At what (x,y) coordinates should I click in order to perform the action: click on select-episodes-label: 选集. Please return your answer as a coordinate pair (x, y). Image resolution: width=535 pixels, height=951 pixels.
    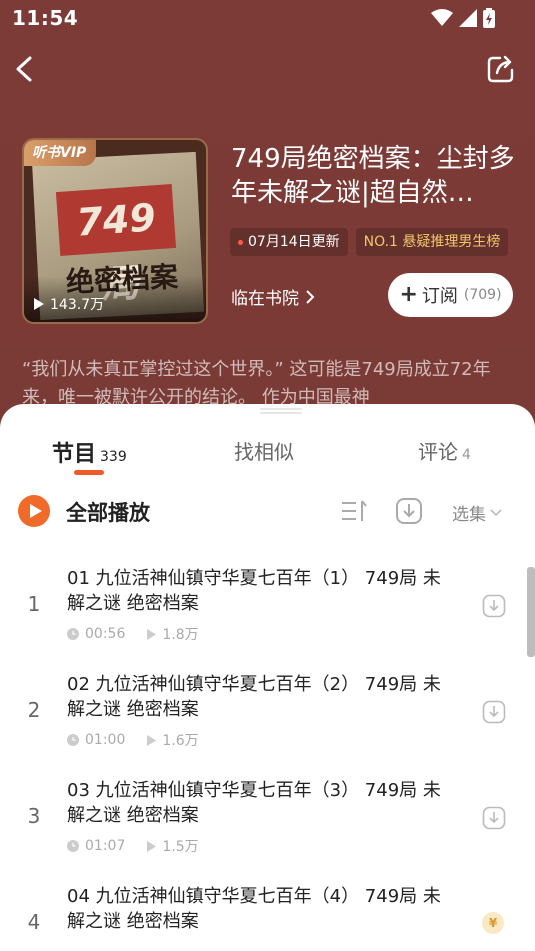
    Looking at the image, I should click on (469, 515).